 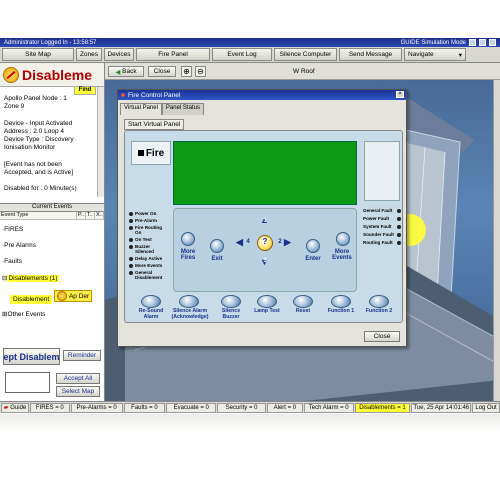 What do you see at coordinates (472, 42) in the screenshot?
I see `minimize-button` at bounding box center [472, 42].